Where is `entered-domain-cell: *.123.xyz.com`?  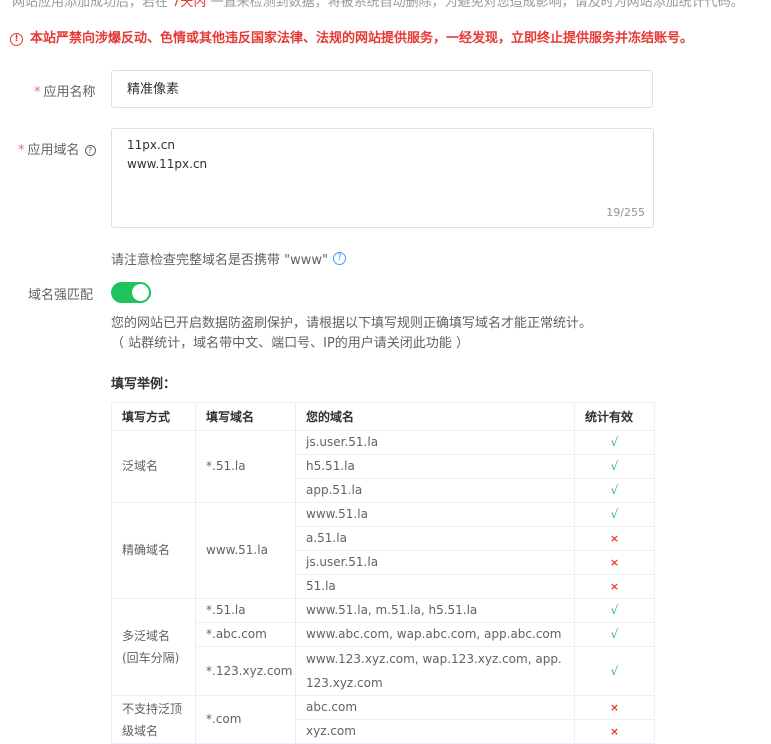 entered-domain-cell: *.123.xyz.com is located at coordinates (245, 671).